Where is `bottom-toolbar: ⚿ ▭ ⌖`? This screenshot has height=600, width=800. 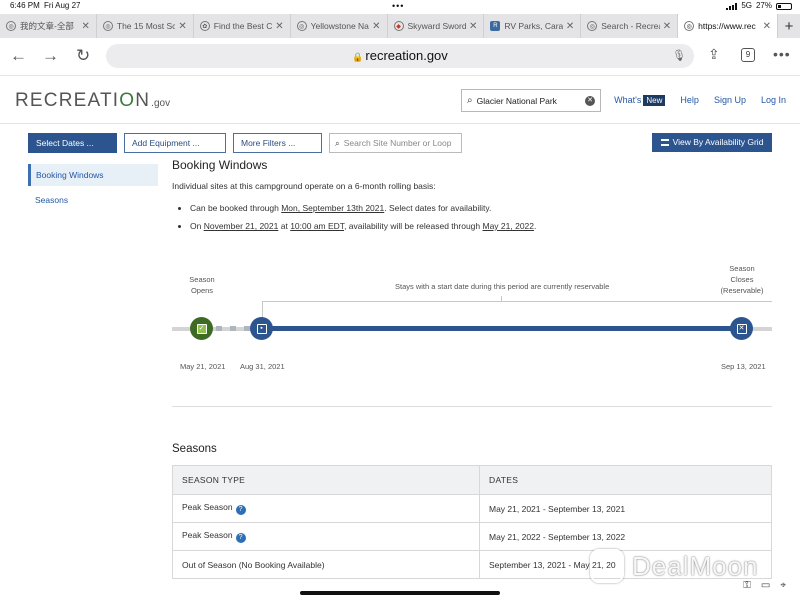
bottom-toolbar: ⚿ ▭ ⌖ is located at coordinates (764, 585).